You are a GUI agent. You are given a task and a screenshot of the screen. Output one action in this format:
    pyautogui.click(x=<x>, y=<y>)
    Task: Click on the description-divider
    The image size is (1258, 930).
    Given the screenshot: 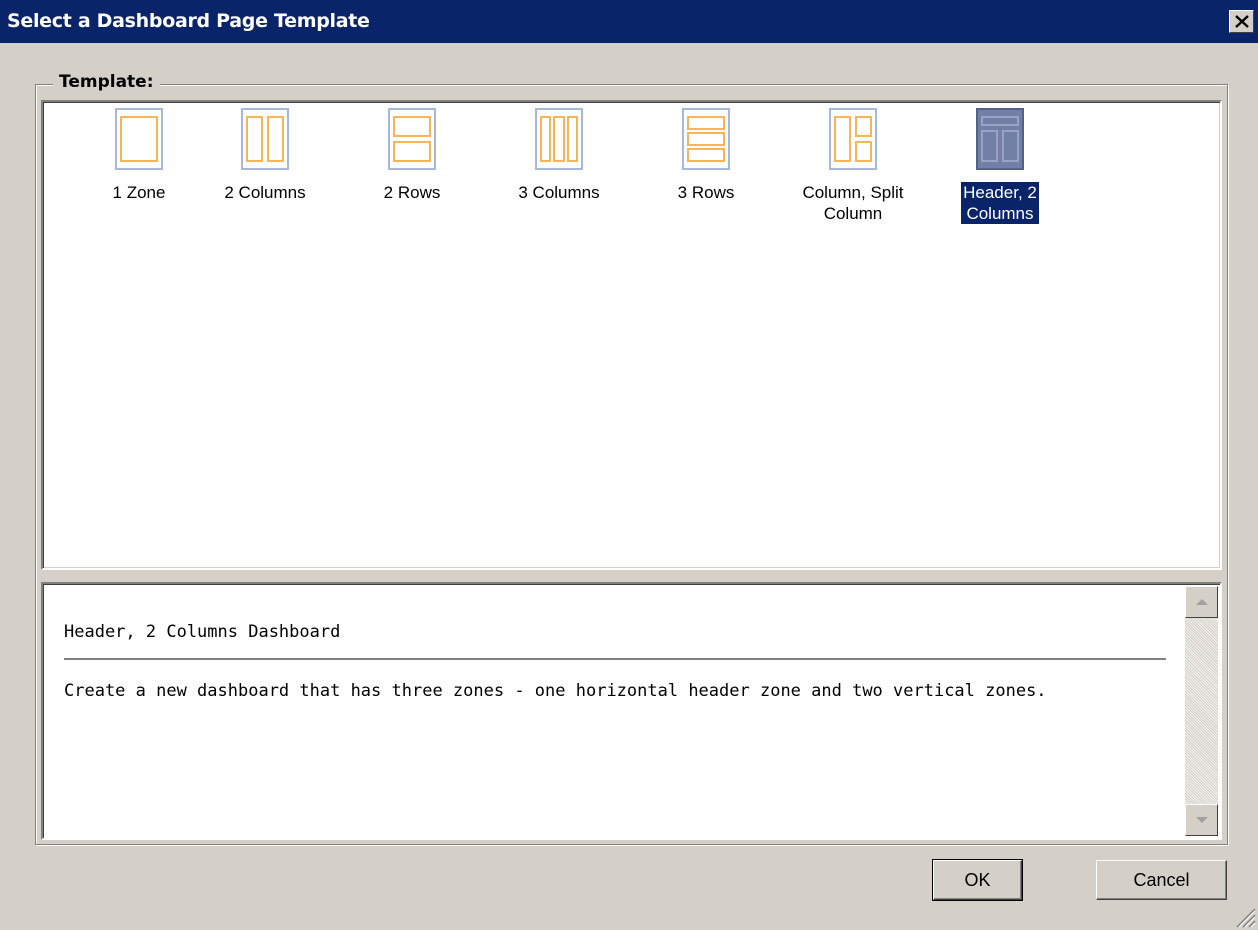 What is the action you would take?
    pyautogui.click(x=615, y=659)
    